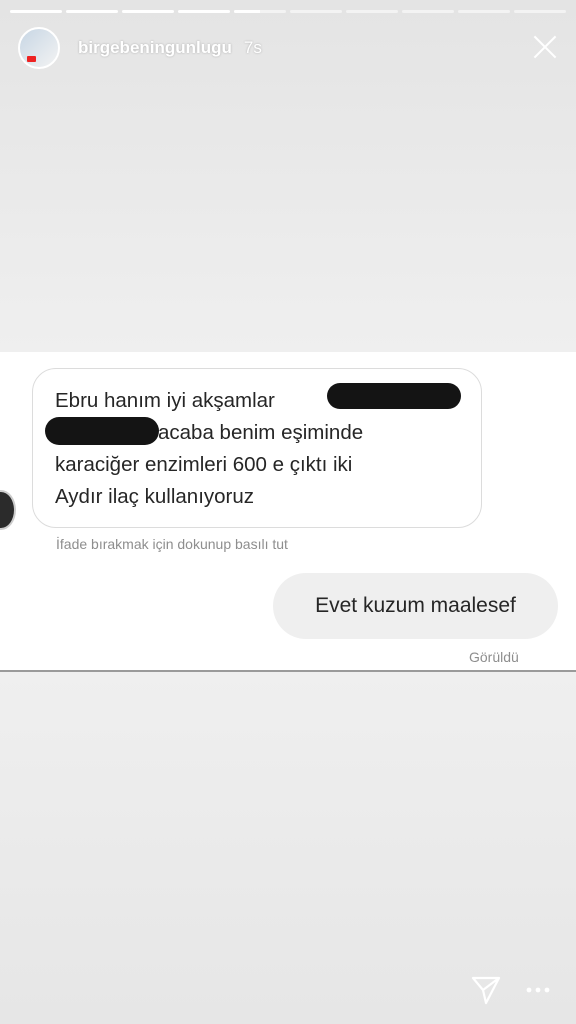 The height and width of the screenshot is (1024, 576). Describe the element at coordinates (252, 47) in the screenshot. I see `story-timestamp: 7s` at that location.